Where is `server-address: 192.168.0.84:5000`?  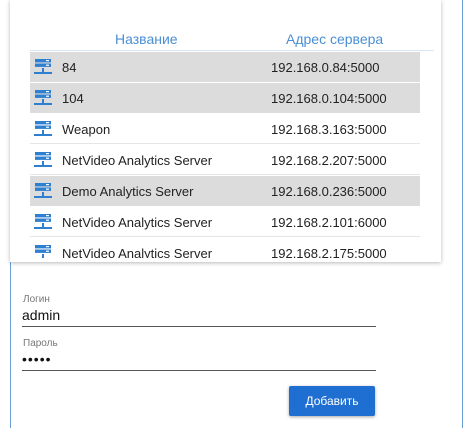 server-address: 192.168.0.84:5000 is located at coordinates (325, 67).